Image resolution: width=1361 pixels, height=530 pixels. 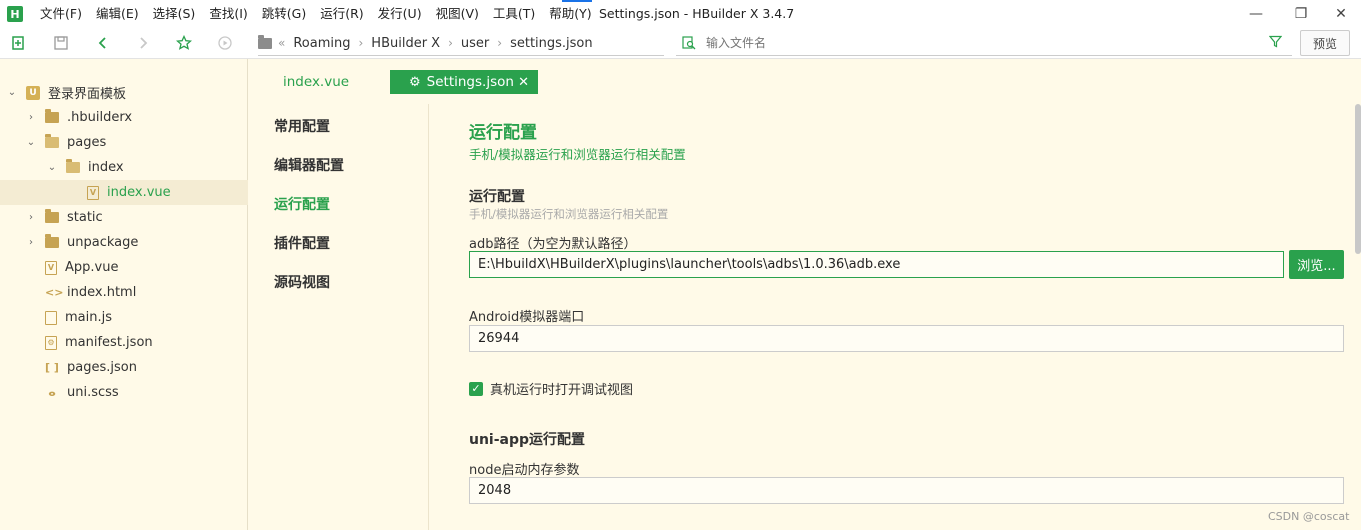 What do you see at coordinates (124, 342) in the screenshot?
I see `tree-item-manifest-json: ⚙ manifest.json` at bounding box center [124, 342].